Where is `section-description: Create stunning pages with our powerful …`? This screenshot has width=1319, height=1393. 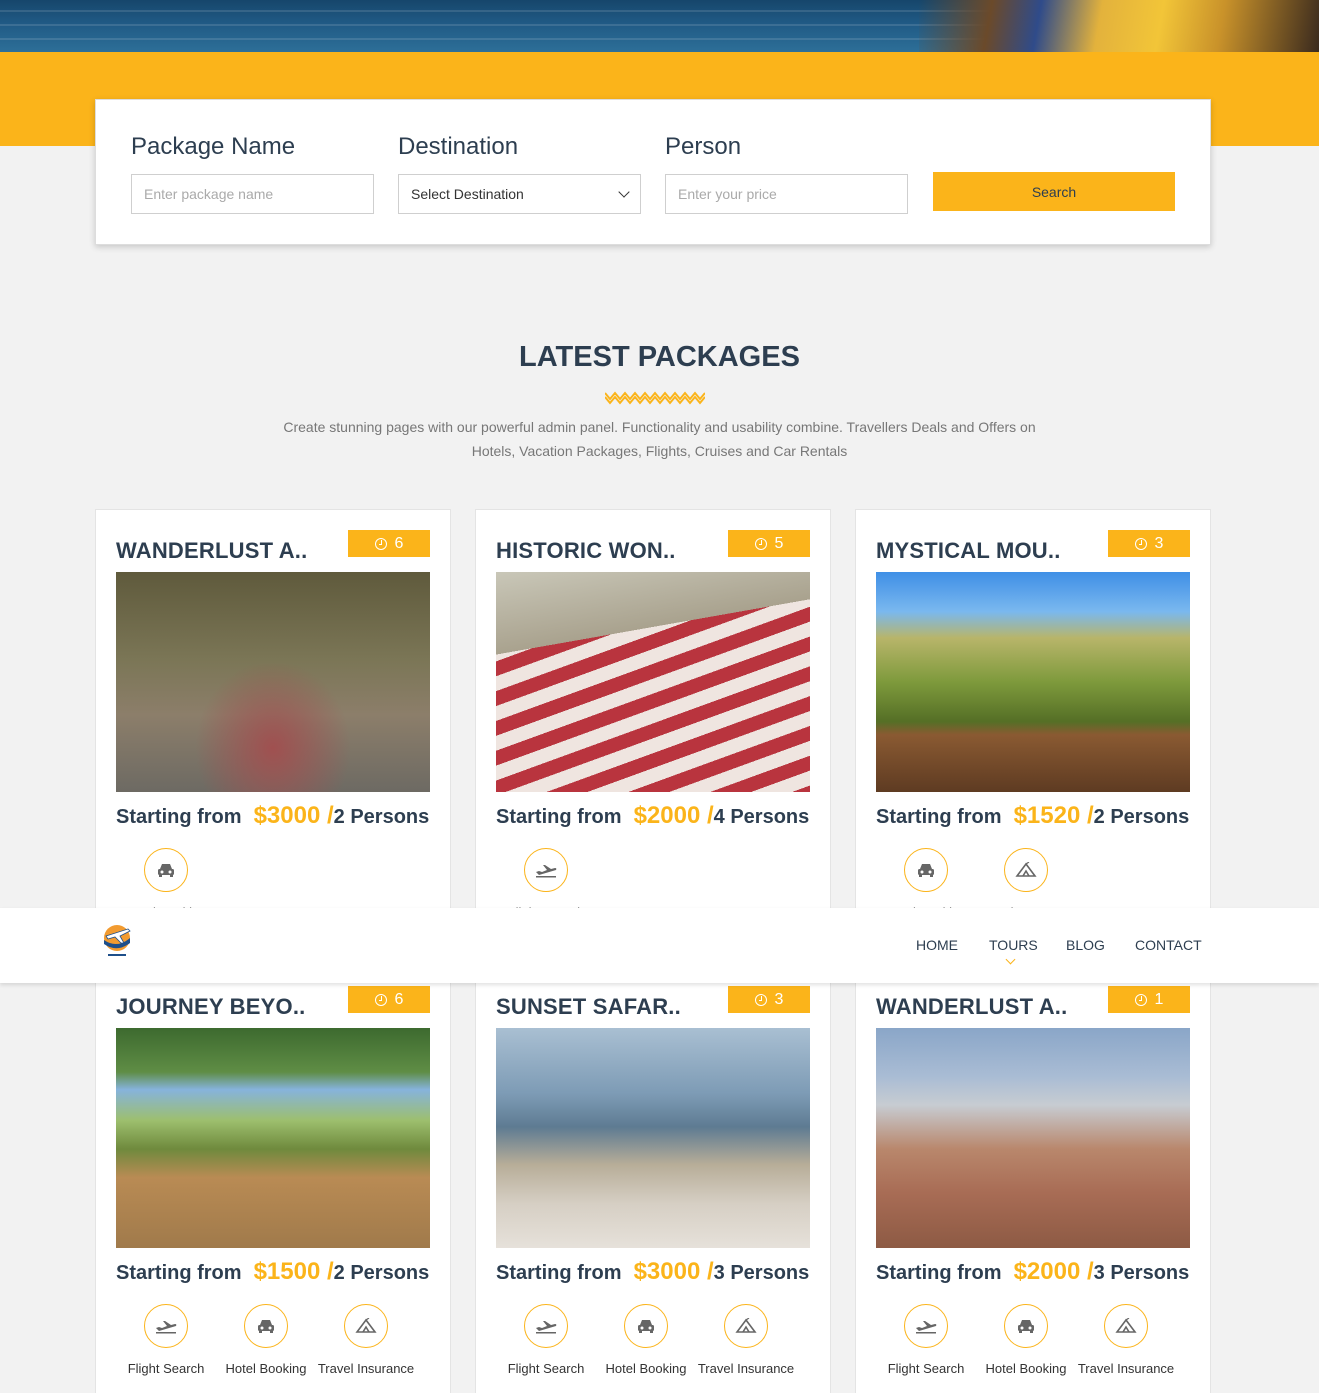 section-description: Create stunning pages with our powerful … is located at coordinates (659, 439).